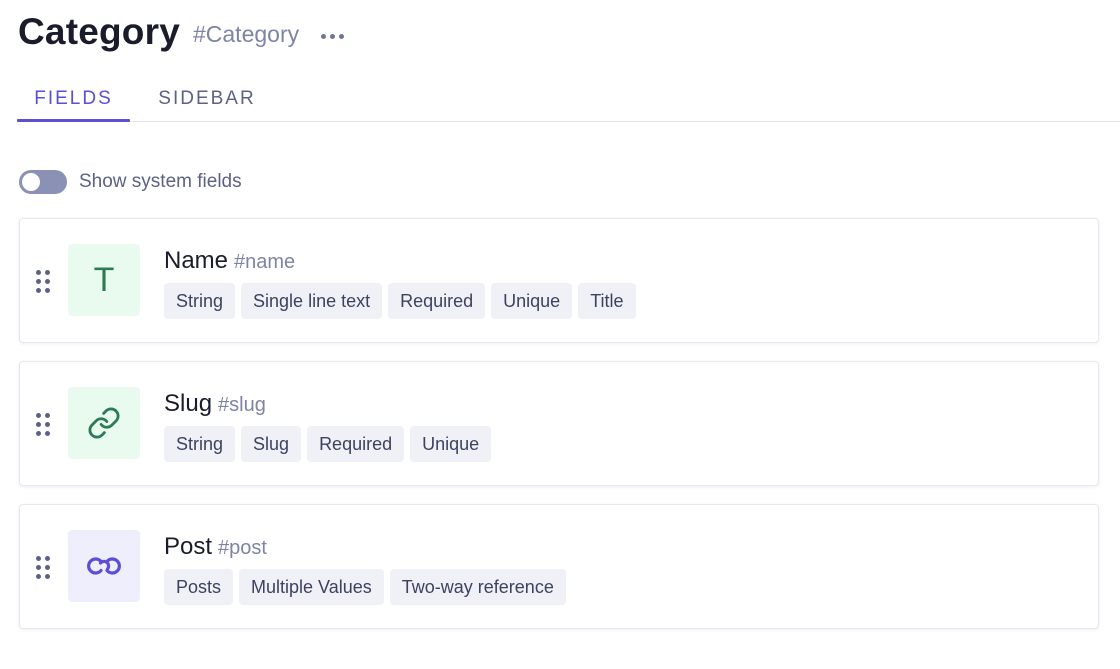 The height and width of the screenshot is (669, 1120). I want to click on text-t-icon: T, so click(104, 280).